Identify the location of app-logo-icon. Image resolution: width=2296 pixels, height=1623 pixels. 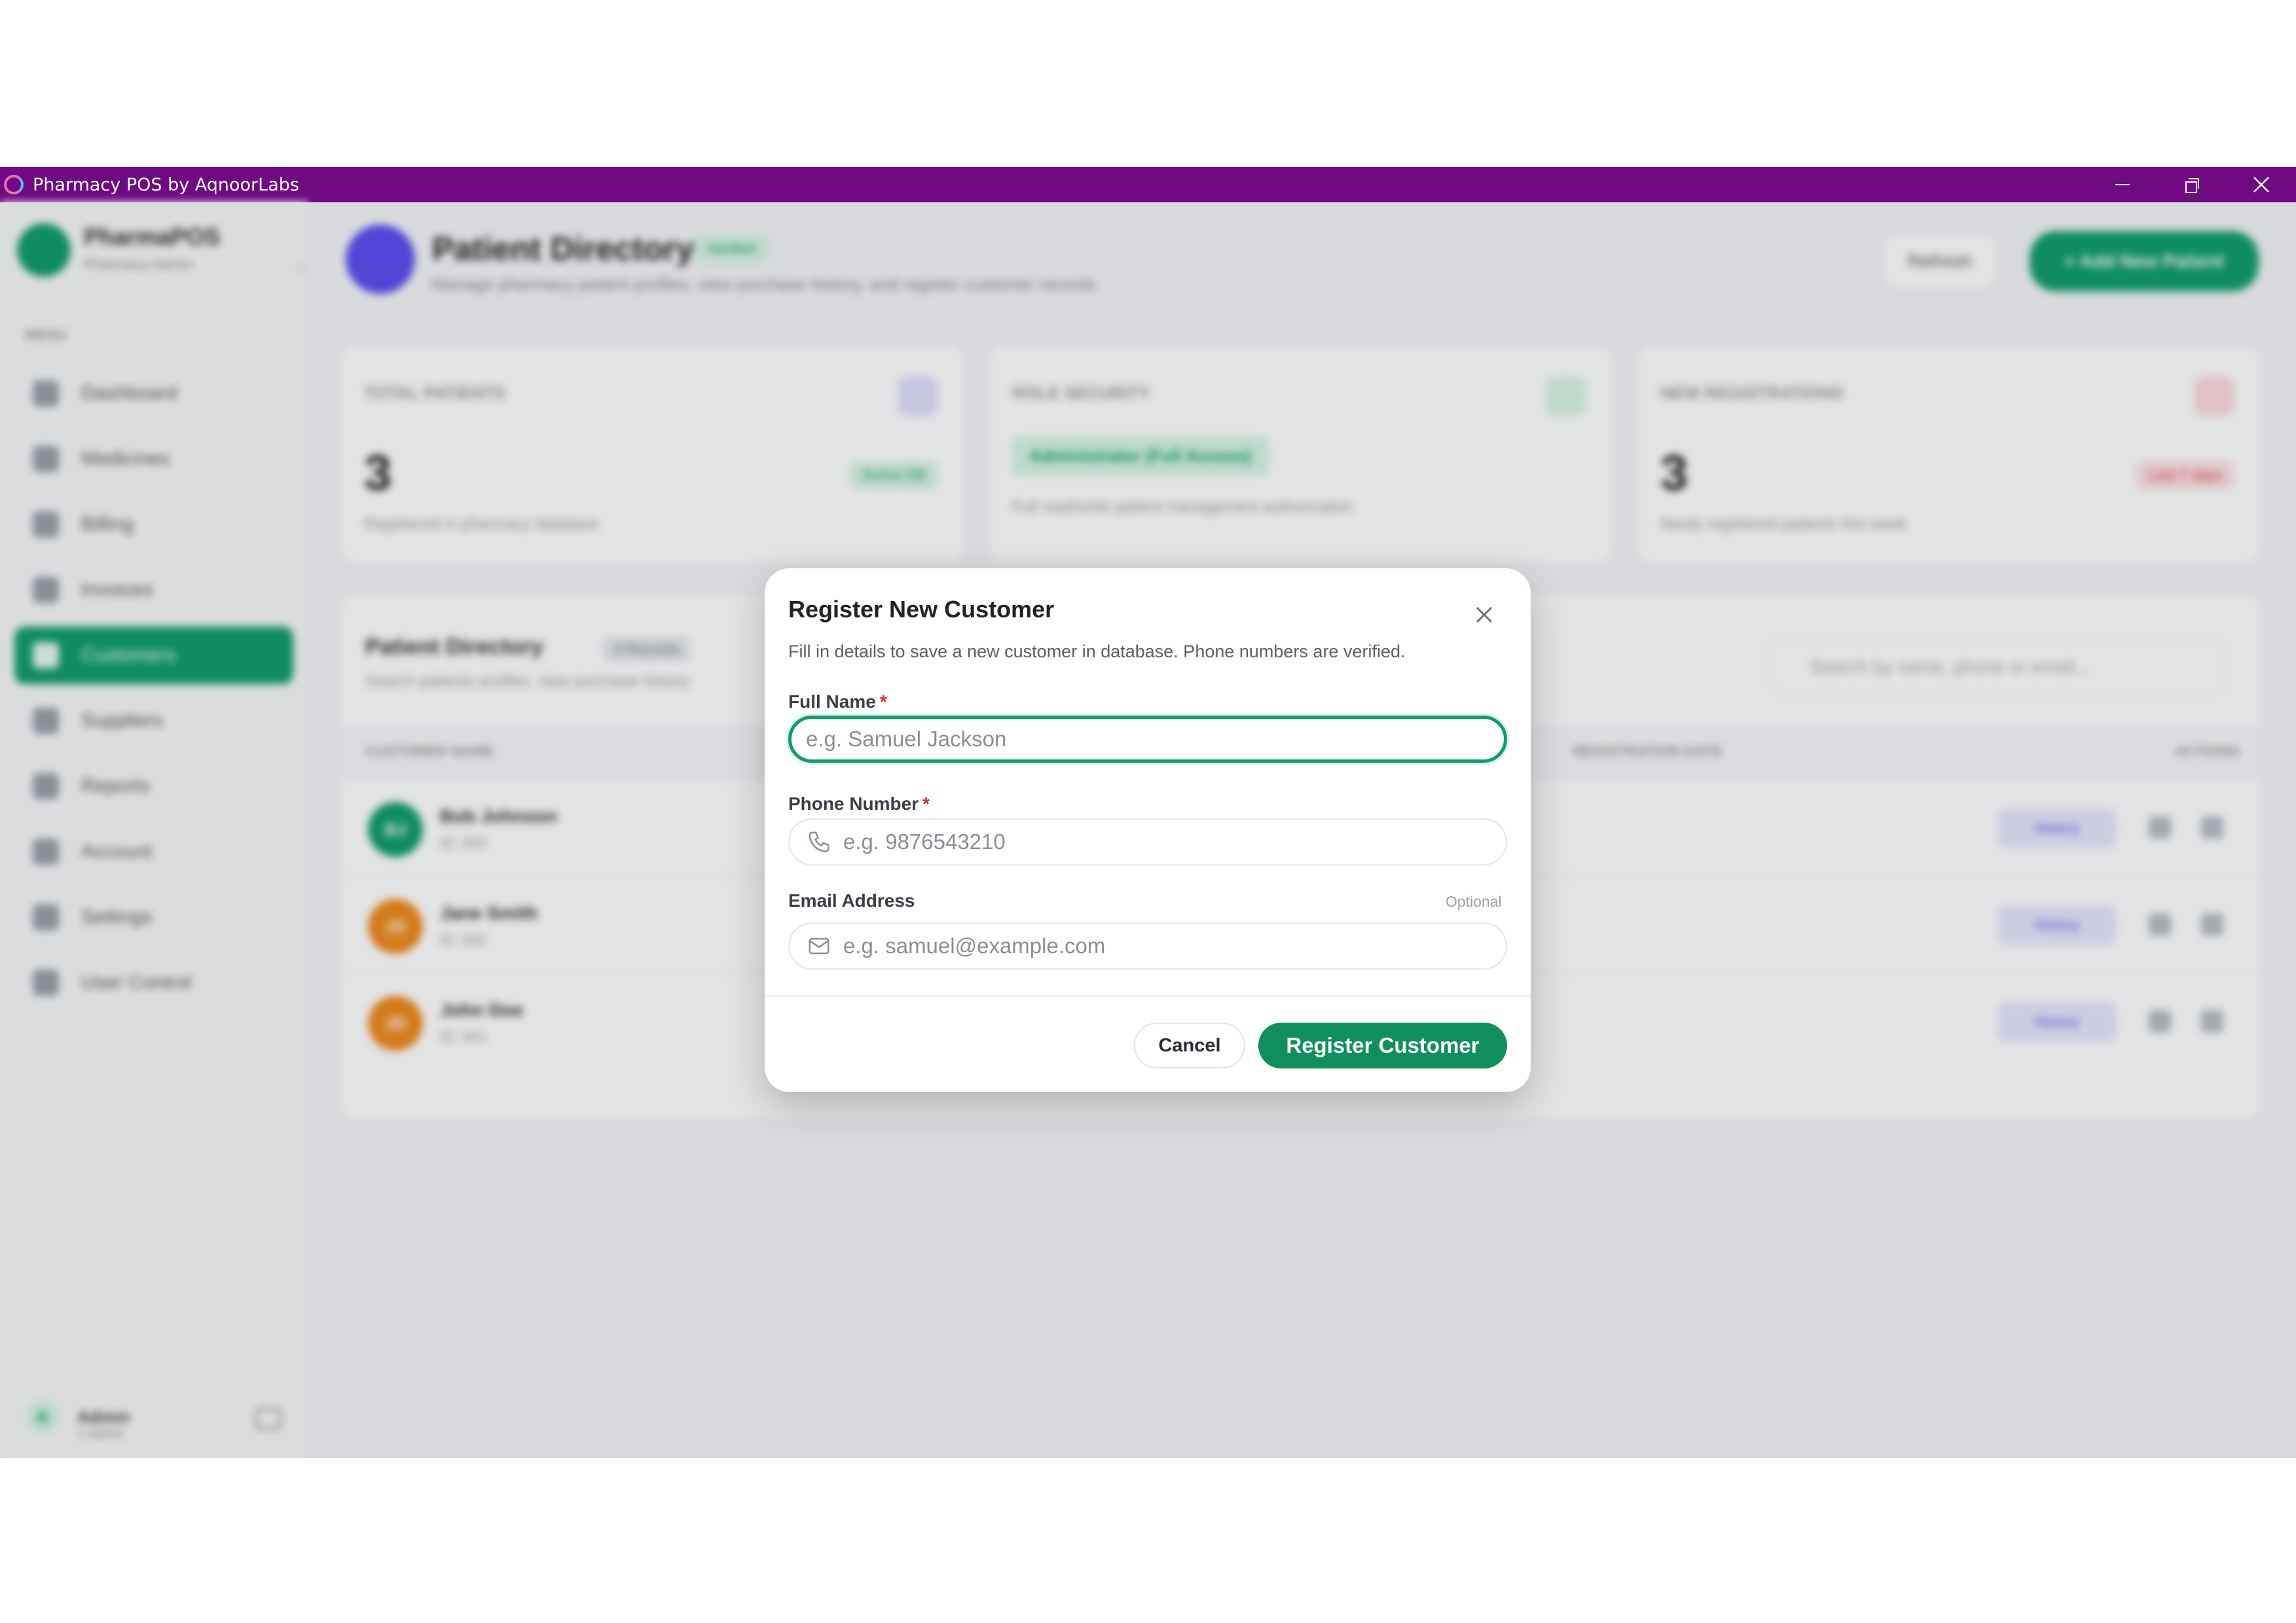
(14, 184).